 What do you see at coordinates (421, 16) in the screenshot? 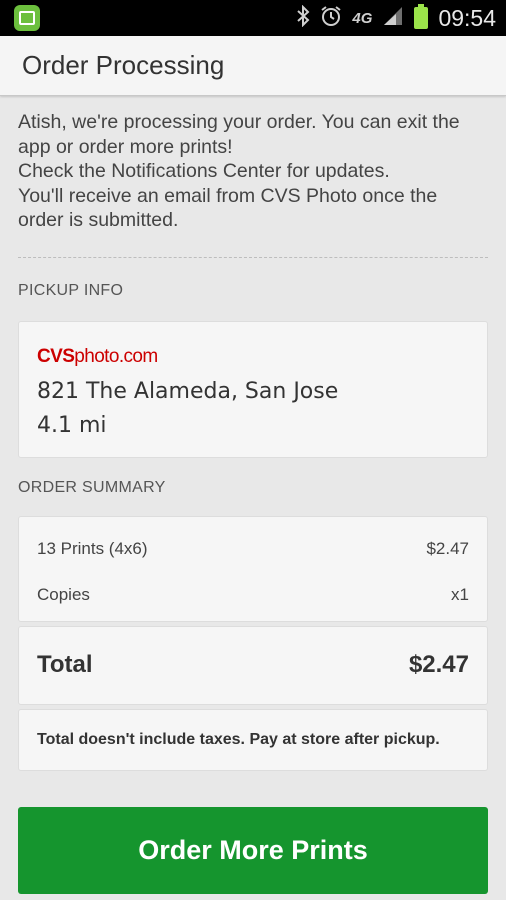
I see `battery-icon` at bounding box center [421, 16].